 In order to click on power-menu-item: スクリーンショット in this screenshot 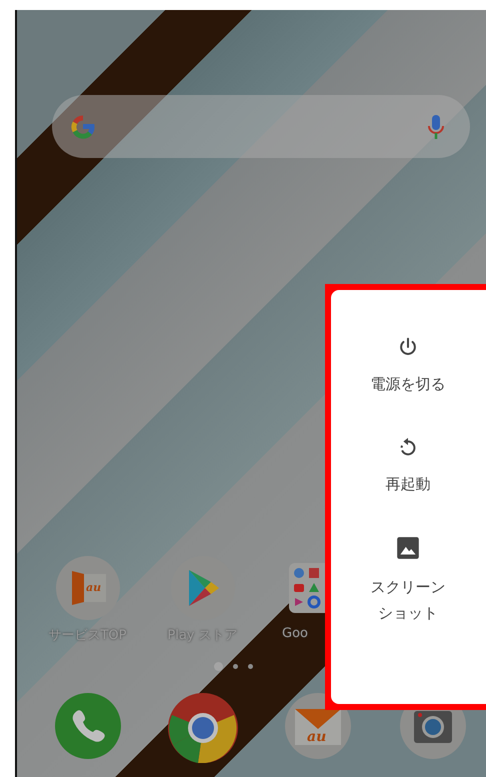, I will do `click(408, 580)`.